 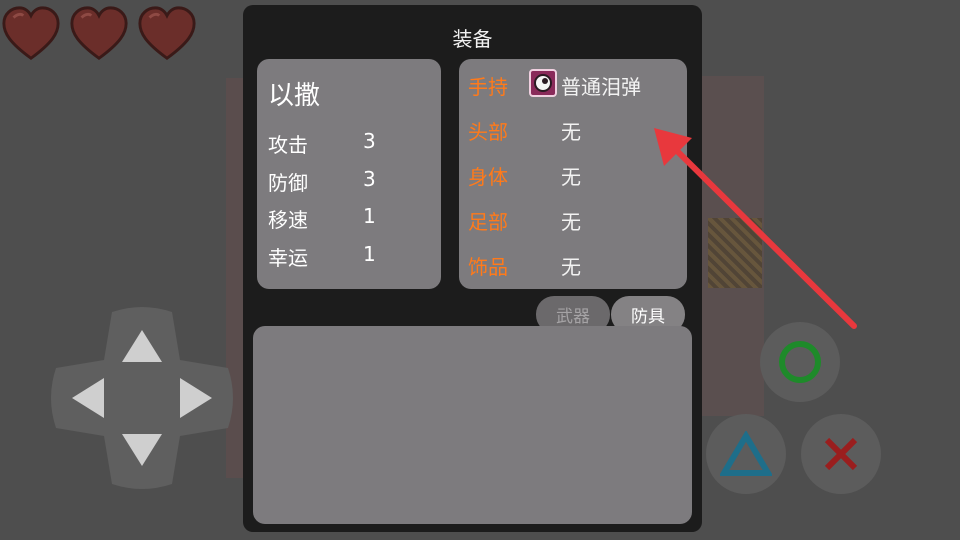 I want to click on slot-label: 手持, so click(x=488, y=87).